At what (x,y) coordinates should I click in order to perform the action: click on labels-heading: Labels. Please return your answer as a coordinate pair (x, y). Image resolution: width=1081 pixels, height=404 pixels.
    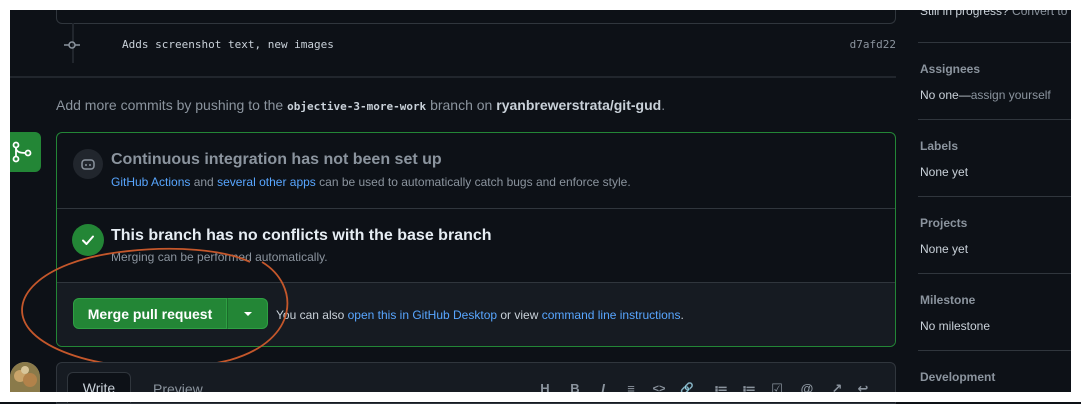
    Looking at the image, I should click on (939, 146).